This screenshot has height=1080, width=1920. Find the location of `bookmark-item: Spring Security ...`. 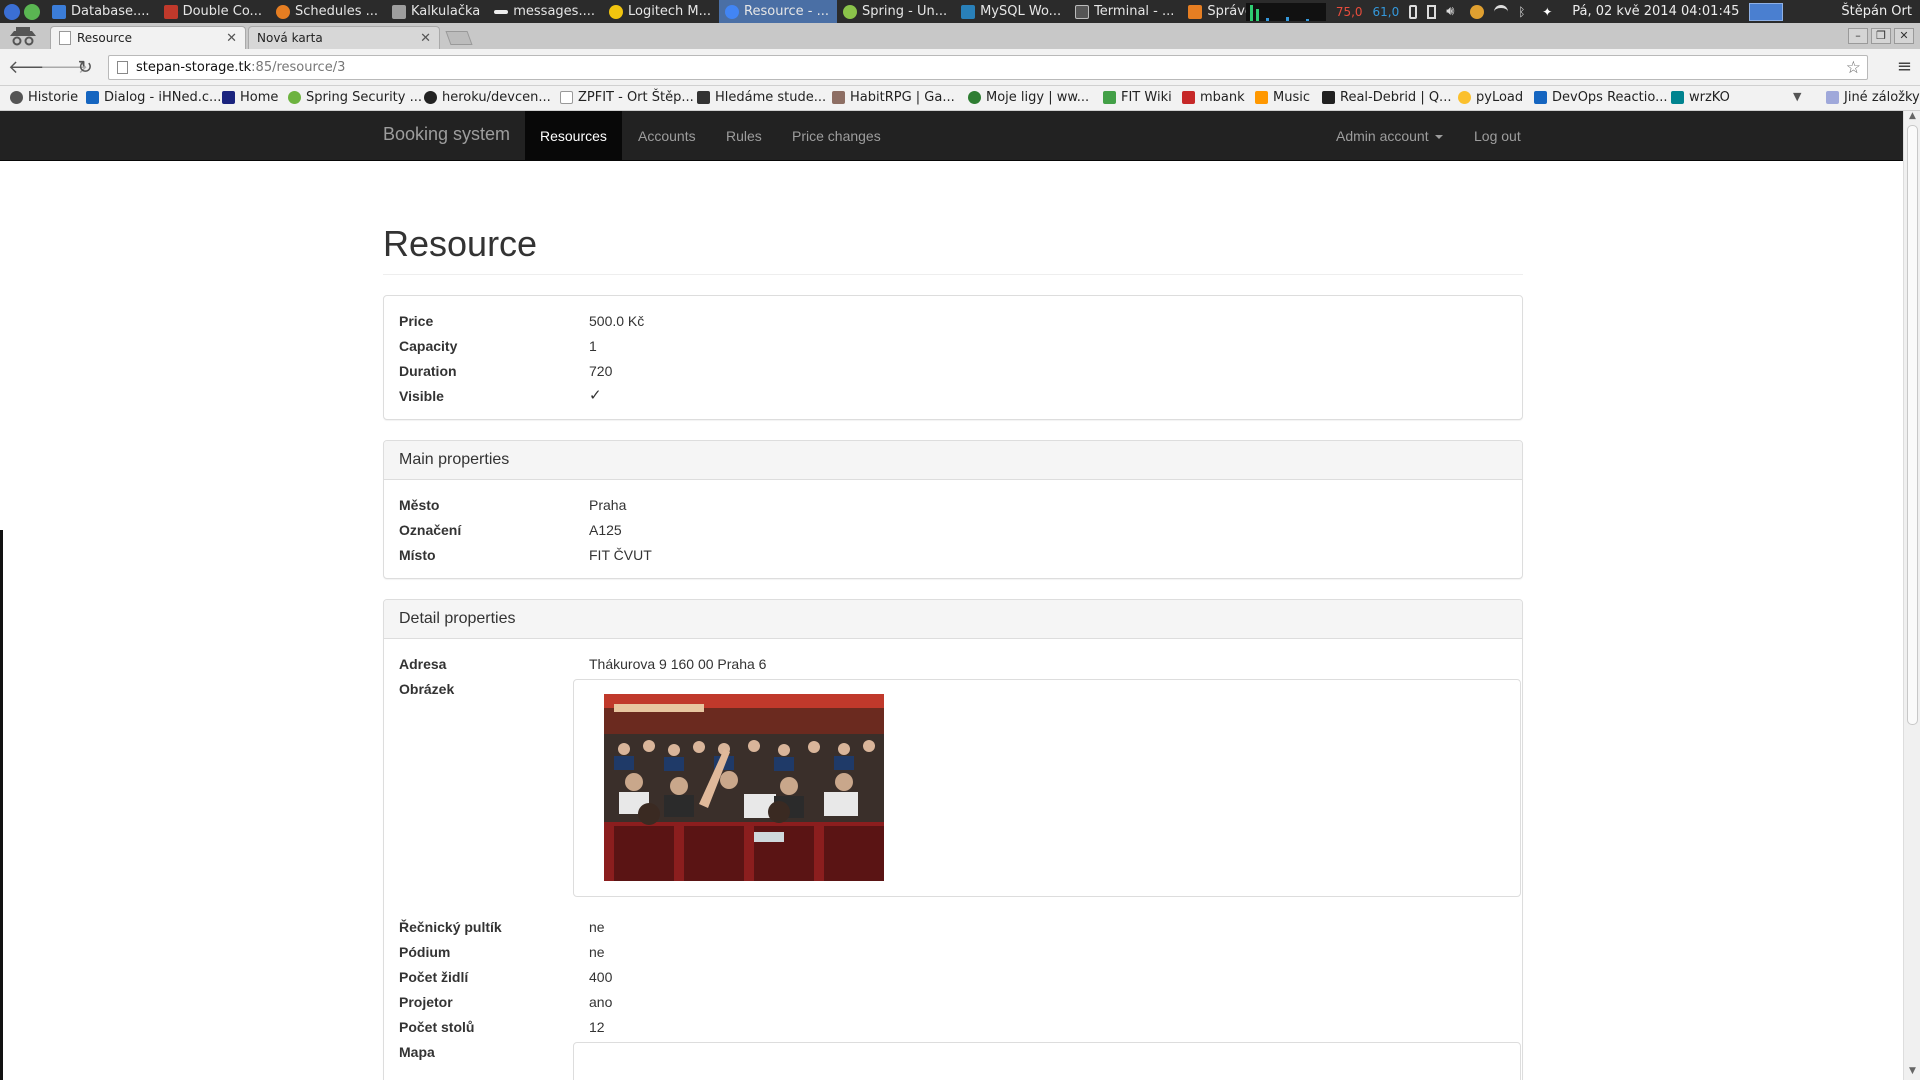

bookmark-item: Spring Security ... is located at coordinates (355, 97).